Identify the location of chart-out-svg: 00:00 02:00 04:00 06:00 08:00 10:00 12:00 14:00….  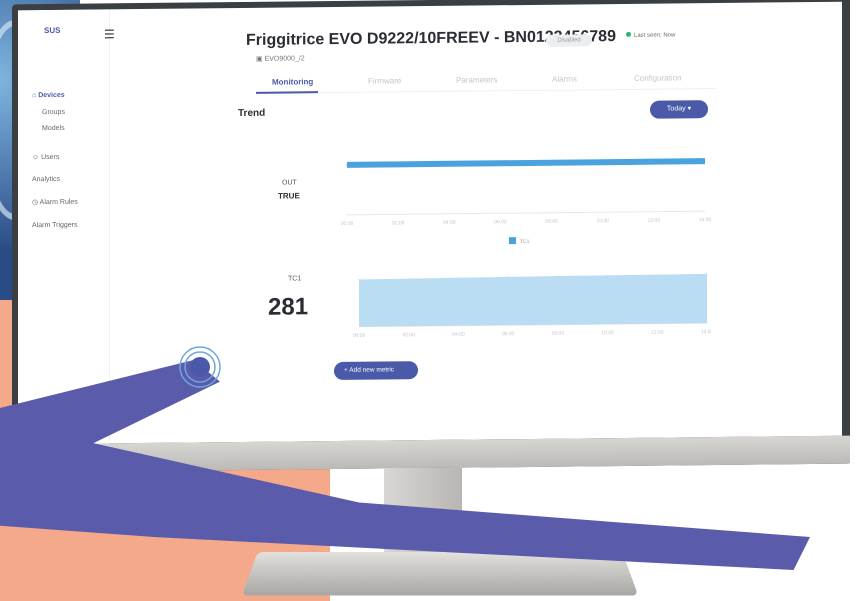
(526, 201).